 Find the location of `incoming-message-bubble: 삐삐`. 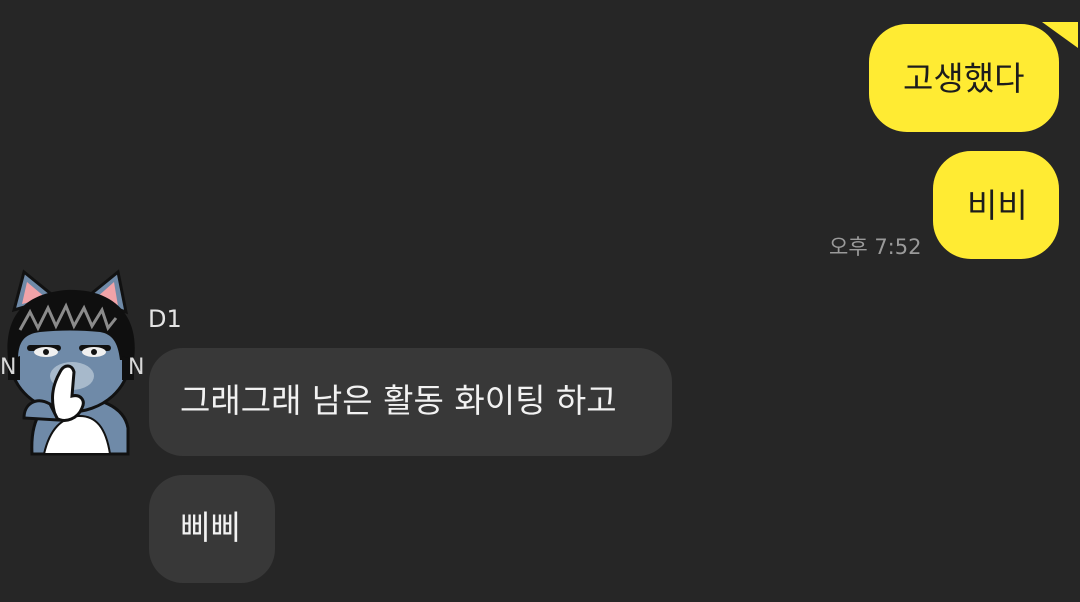

incoming-message-bubble: 삐삐 is located at coordinates (212, 529).